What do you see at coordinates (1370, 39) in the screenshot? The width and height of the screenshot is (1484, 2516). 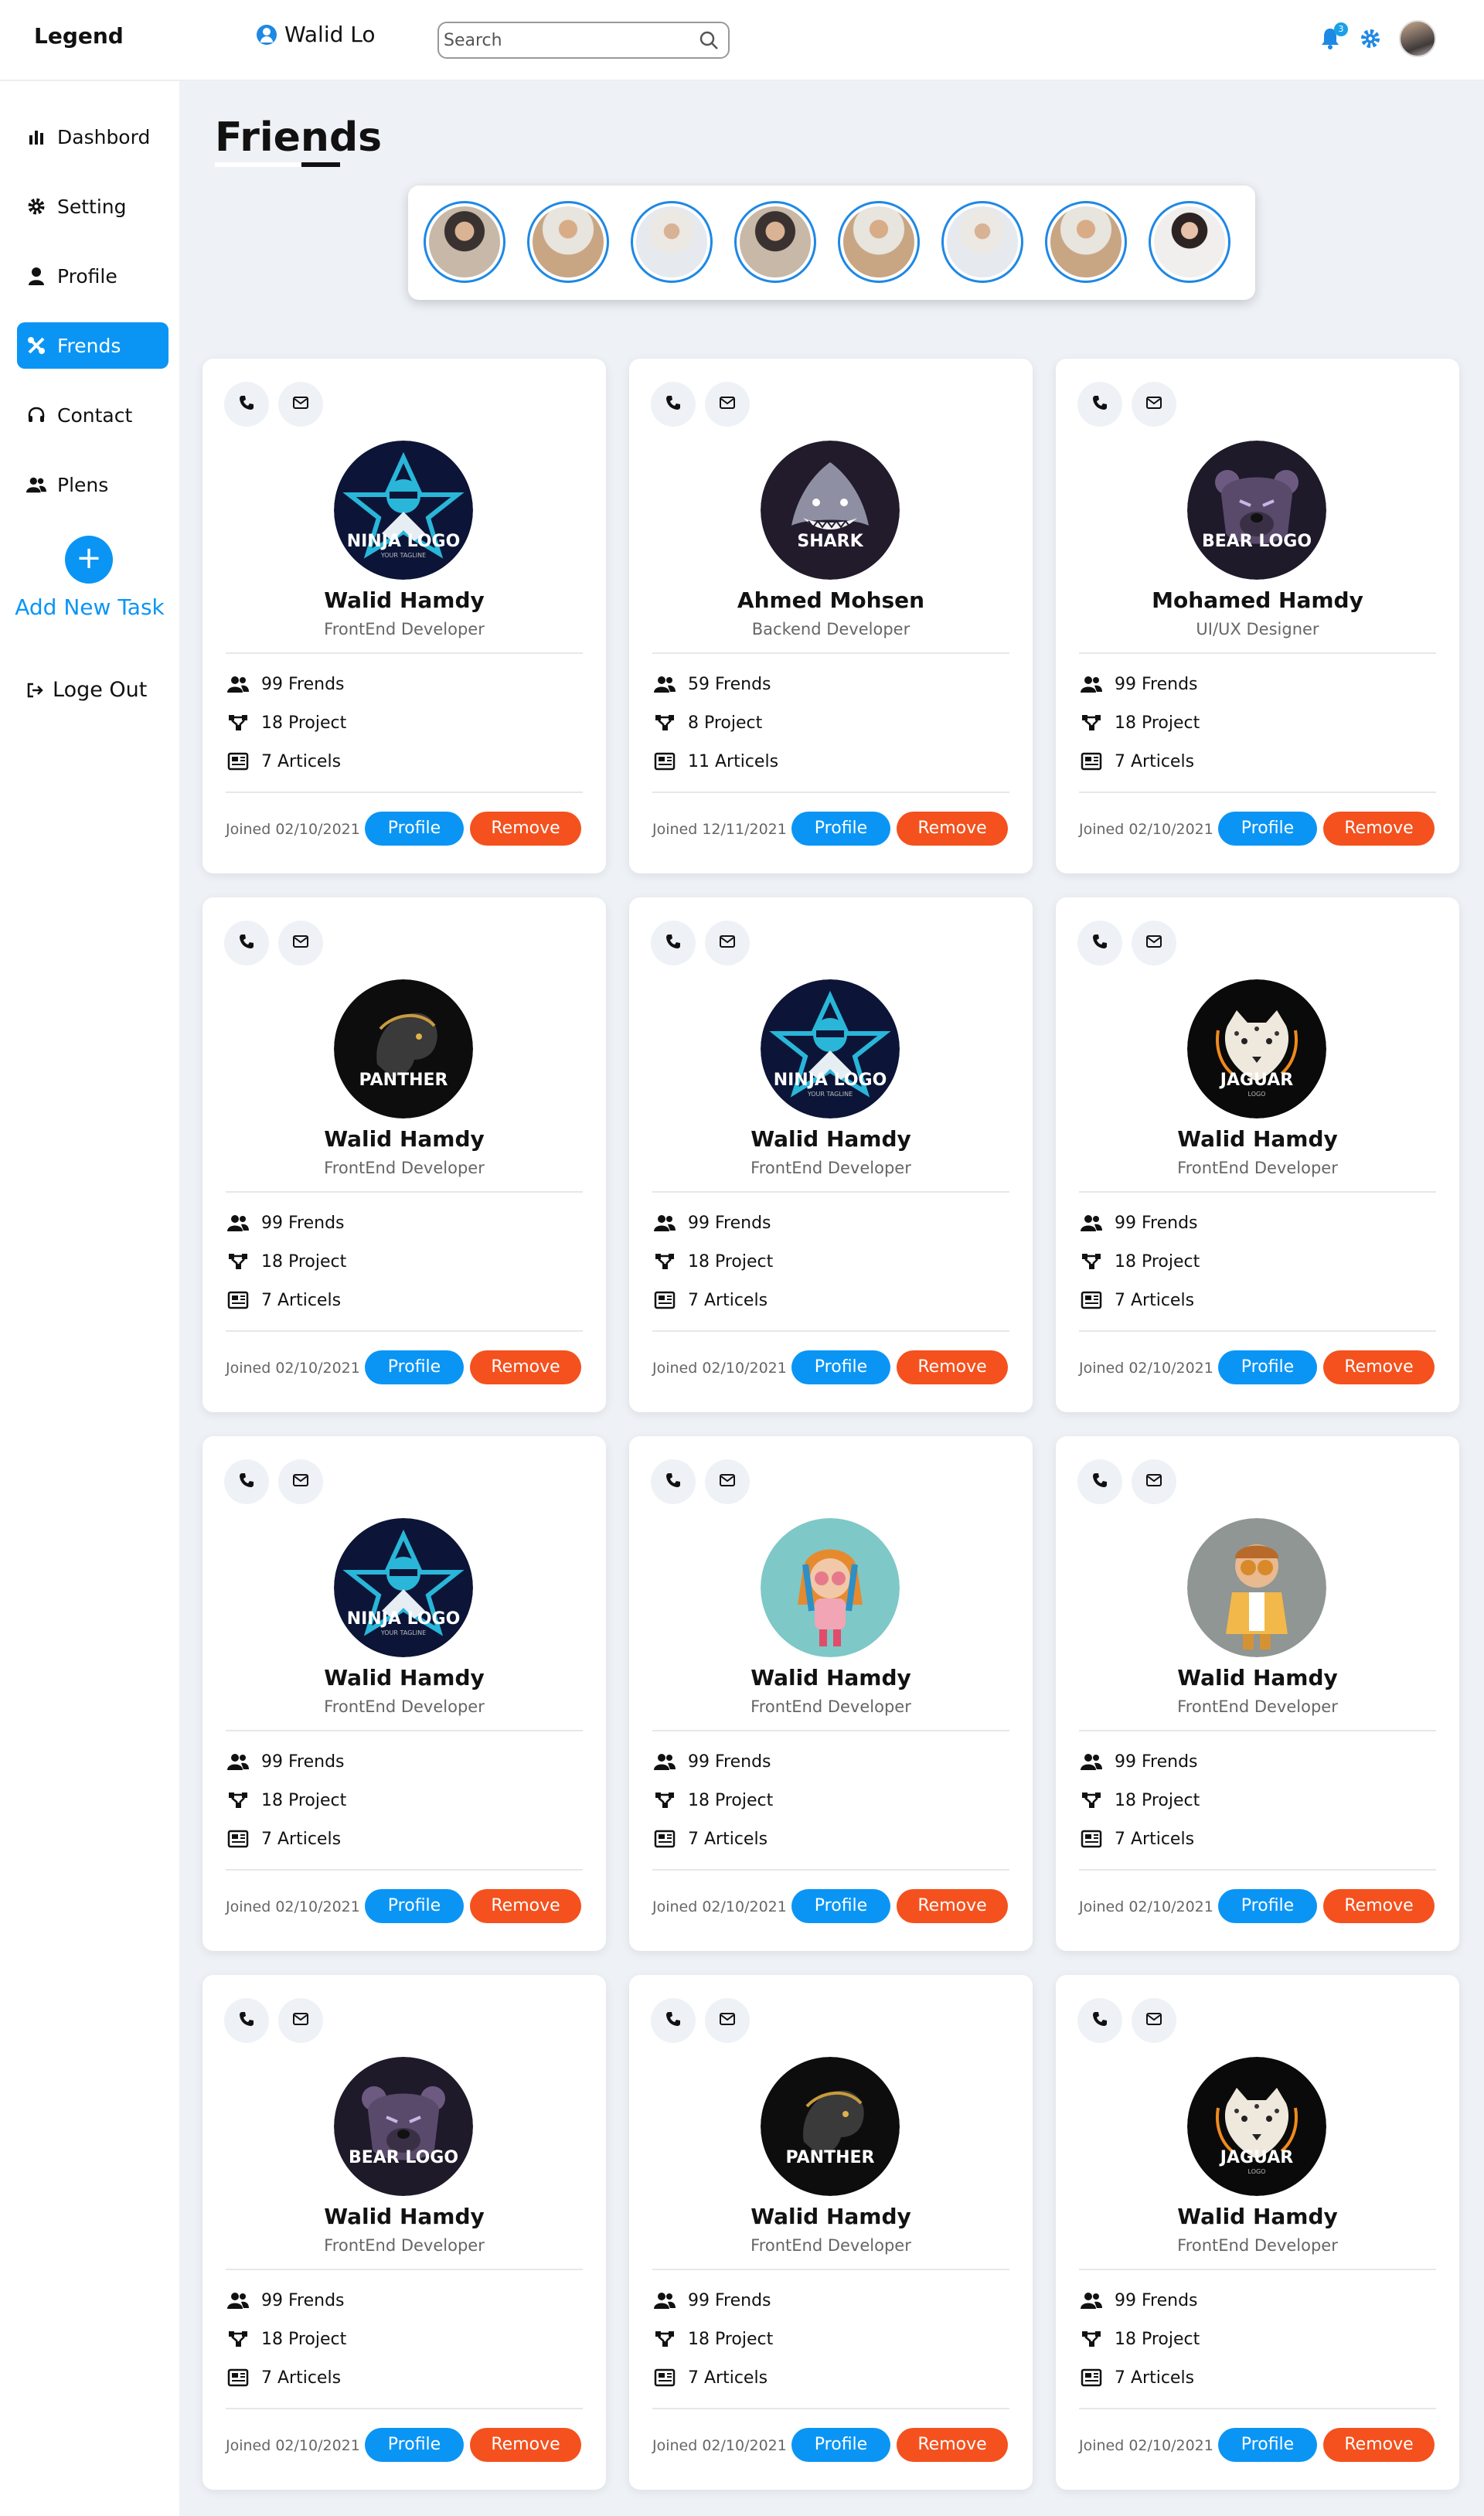 I see `gear-icon` at bounding box center [1370, 39].